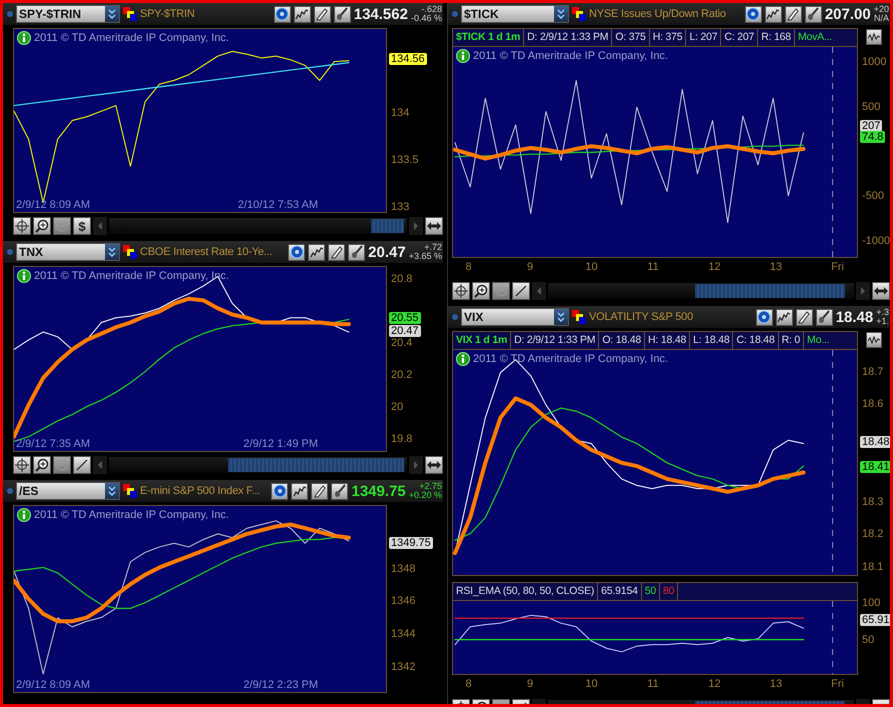 The width and height of the screenshot is (893, 707). I want to click on axis-tick-label: 1342, so click(403, 666).